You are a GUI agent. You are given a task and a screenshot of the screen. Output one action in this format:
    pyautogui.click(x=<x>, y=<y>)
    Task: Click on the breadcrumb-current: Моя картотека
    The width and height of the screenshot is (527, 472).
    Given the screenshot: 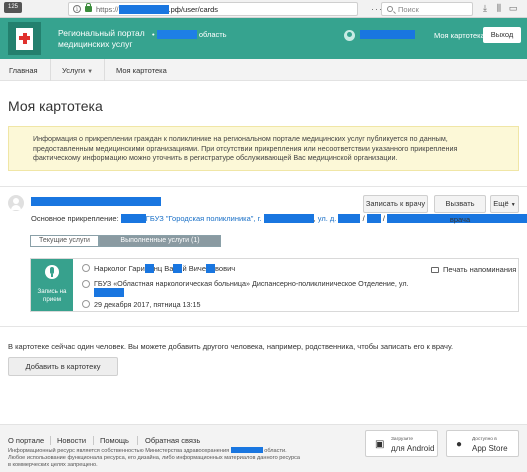 What is the action you would take?
    pyautogui.click(x=141, y=70)
    